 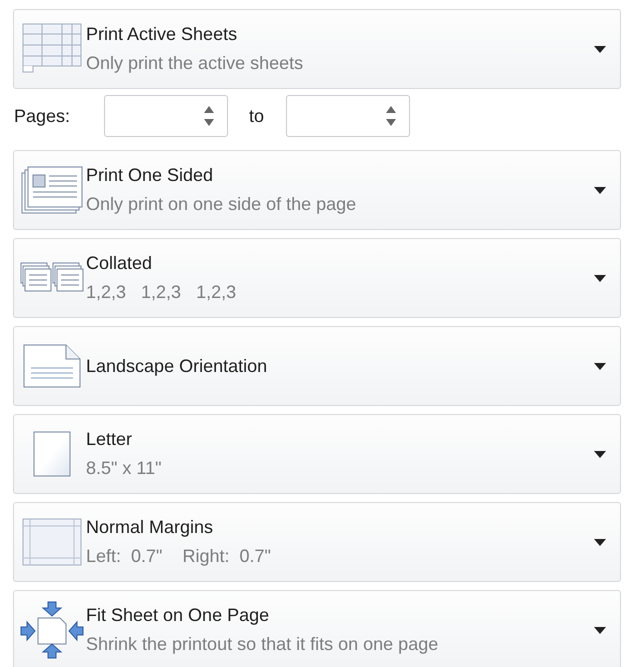 What do you see at coordinates (52, 366) in the screenshot?
I see `document-icon` at bounding box center [52, 366].